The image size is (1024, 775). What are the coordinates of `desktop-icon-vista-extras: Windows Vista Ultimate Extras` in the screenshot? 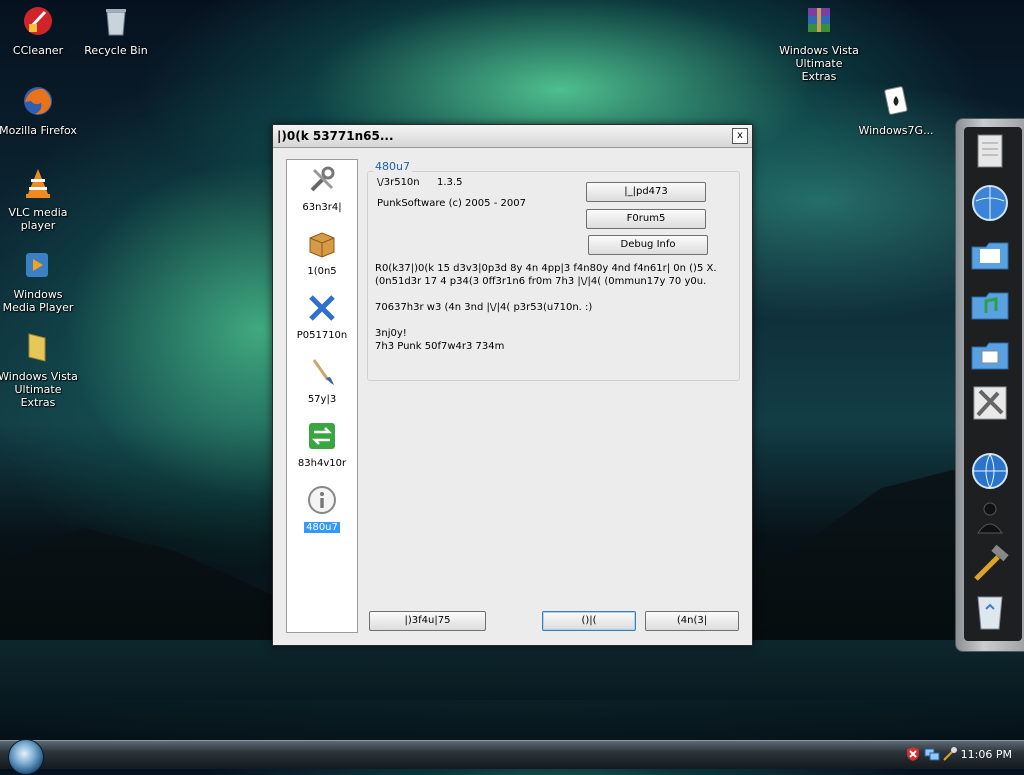 It's located at (40, 369).